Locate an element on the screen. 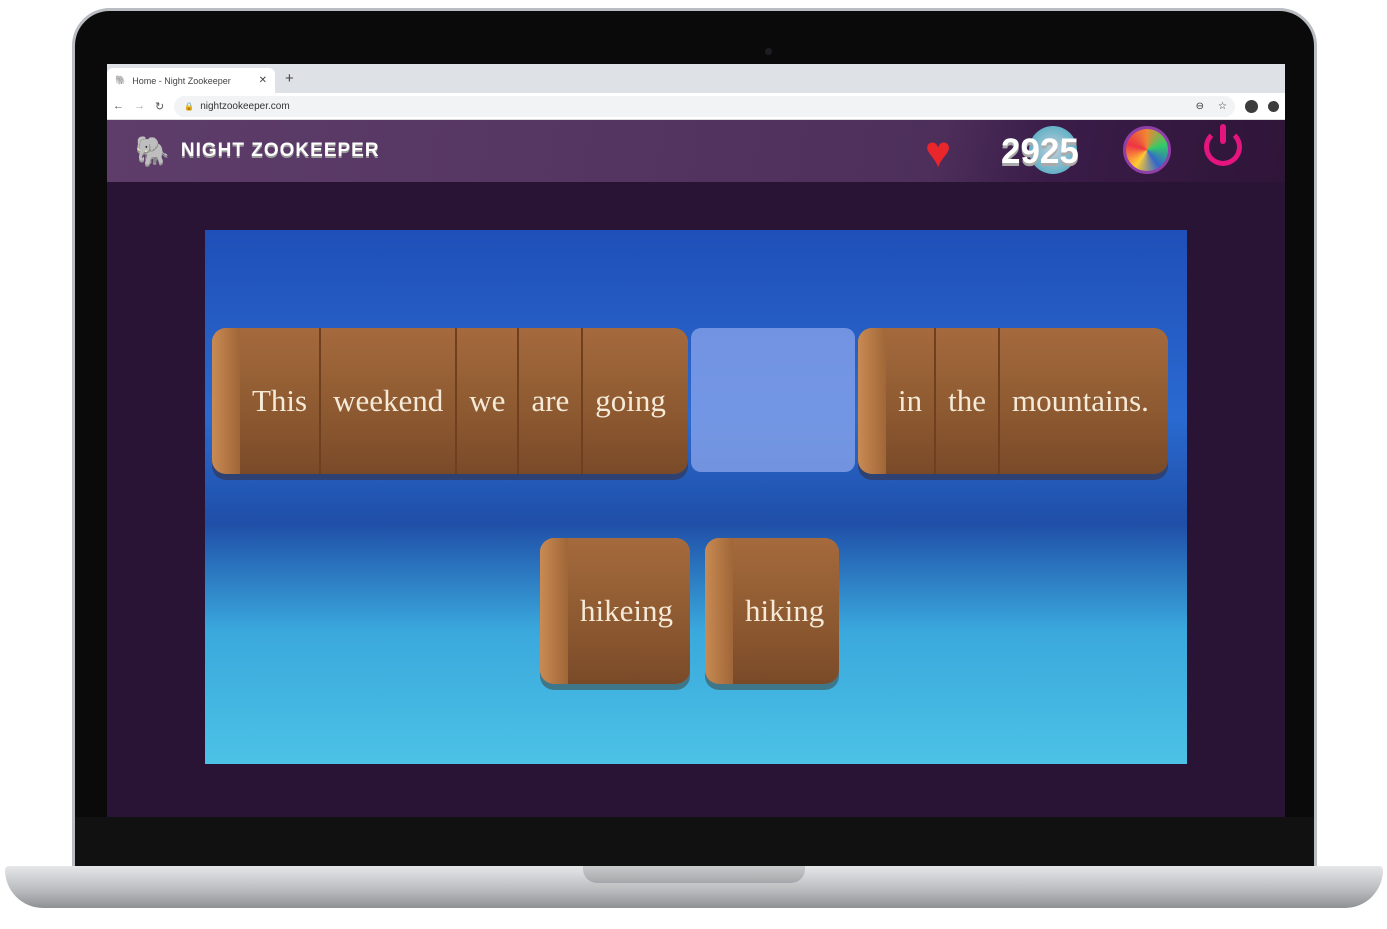  option-log: hikeing is located at coordinates (615, 611).